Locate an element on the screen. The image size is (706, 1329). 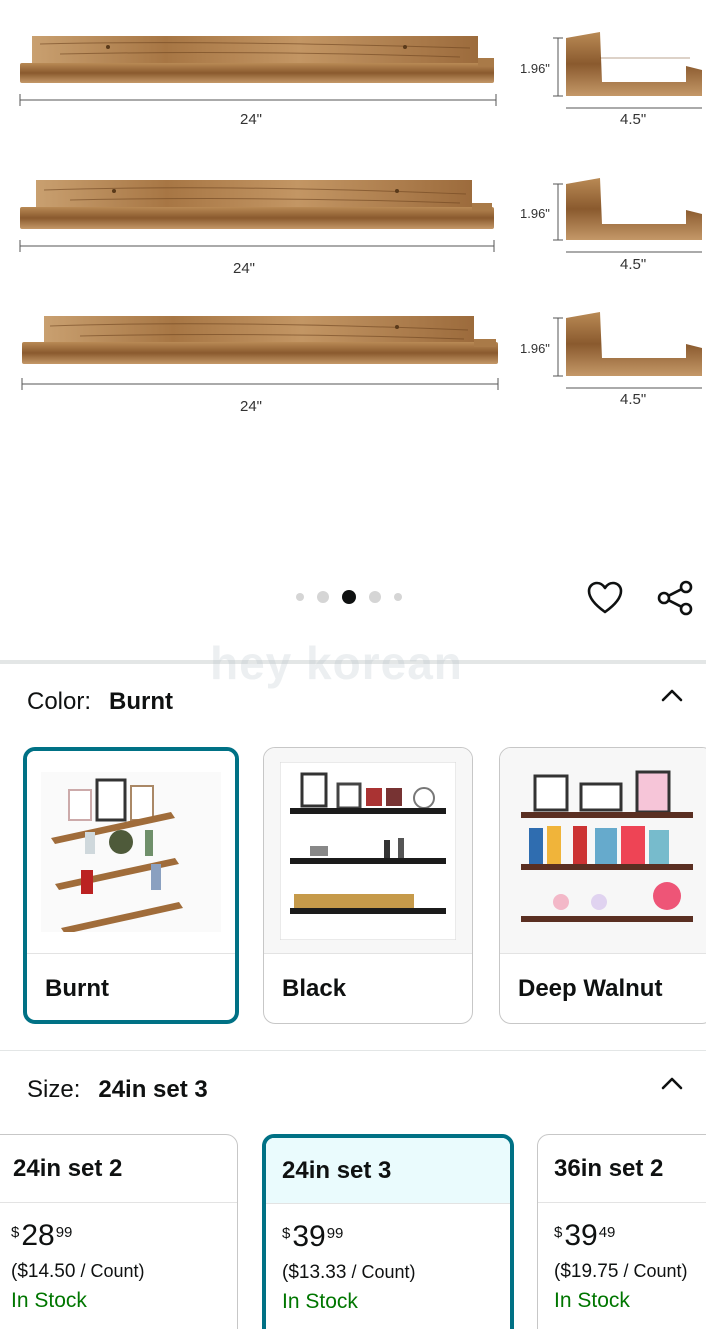
color-option-burnt: Burnt is located at coordinates (131, 885).